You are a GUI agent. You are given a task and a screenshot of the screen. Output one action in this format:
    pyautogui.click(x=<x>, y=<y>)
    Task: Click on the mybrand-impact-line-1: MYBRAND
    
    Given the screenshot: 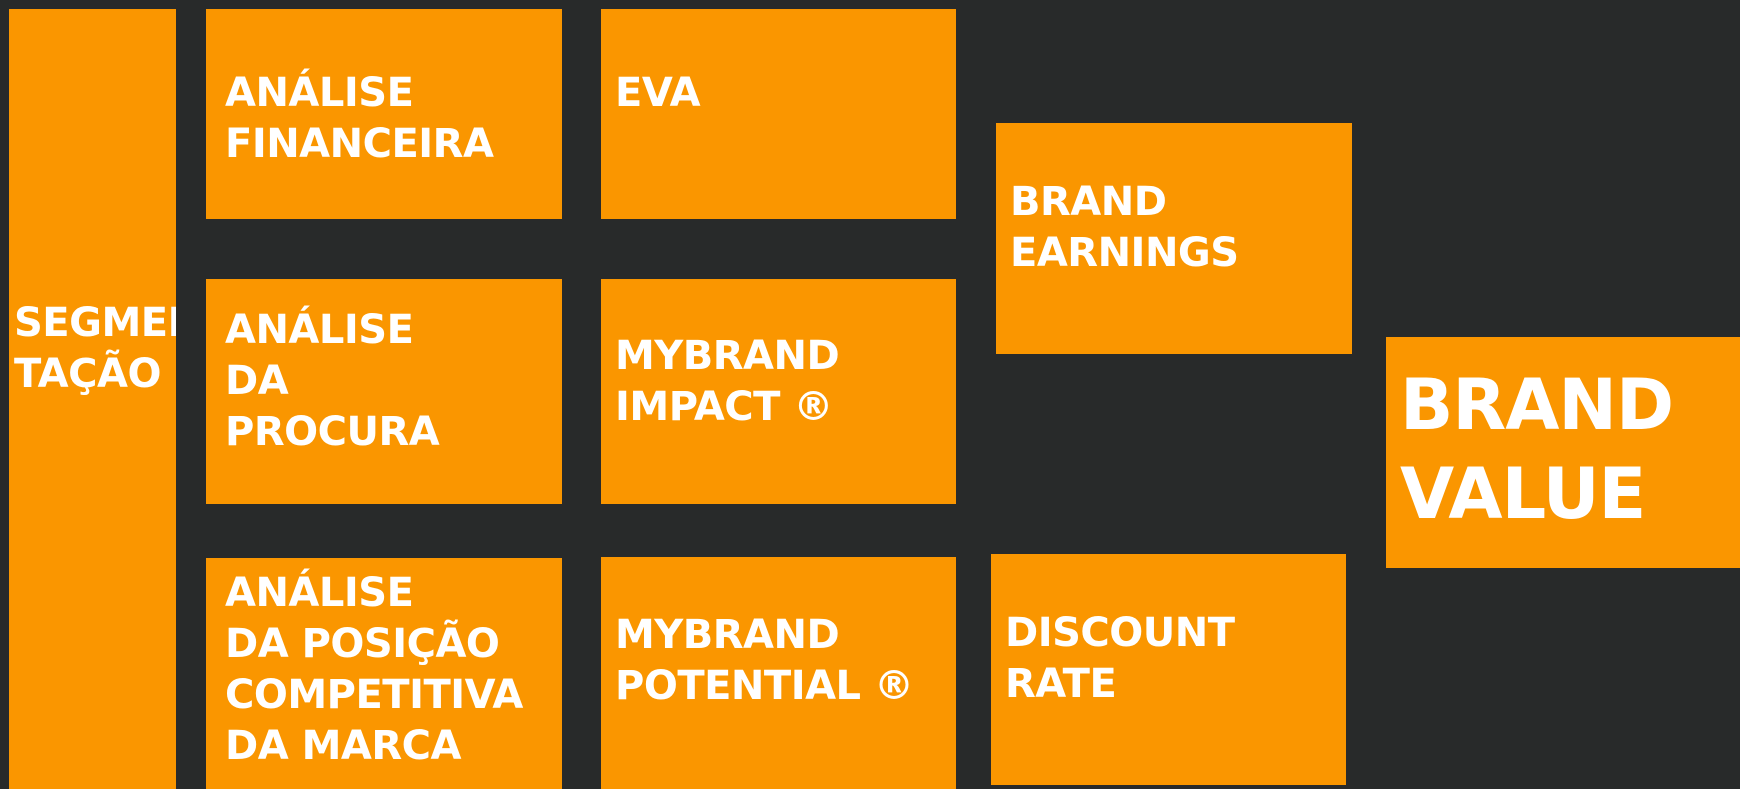 What is the action you would take?
    pyautogui.click(x=727, y=356)
    